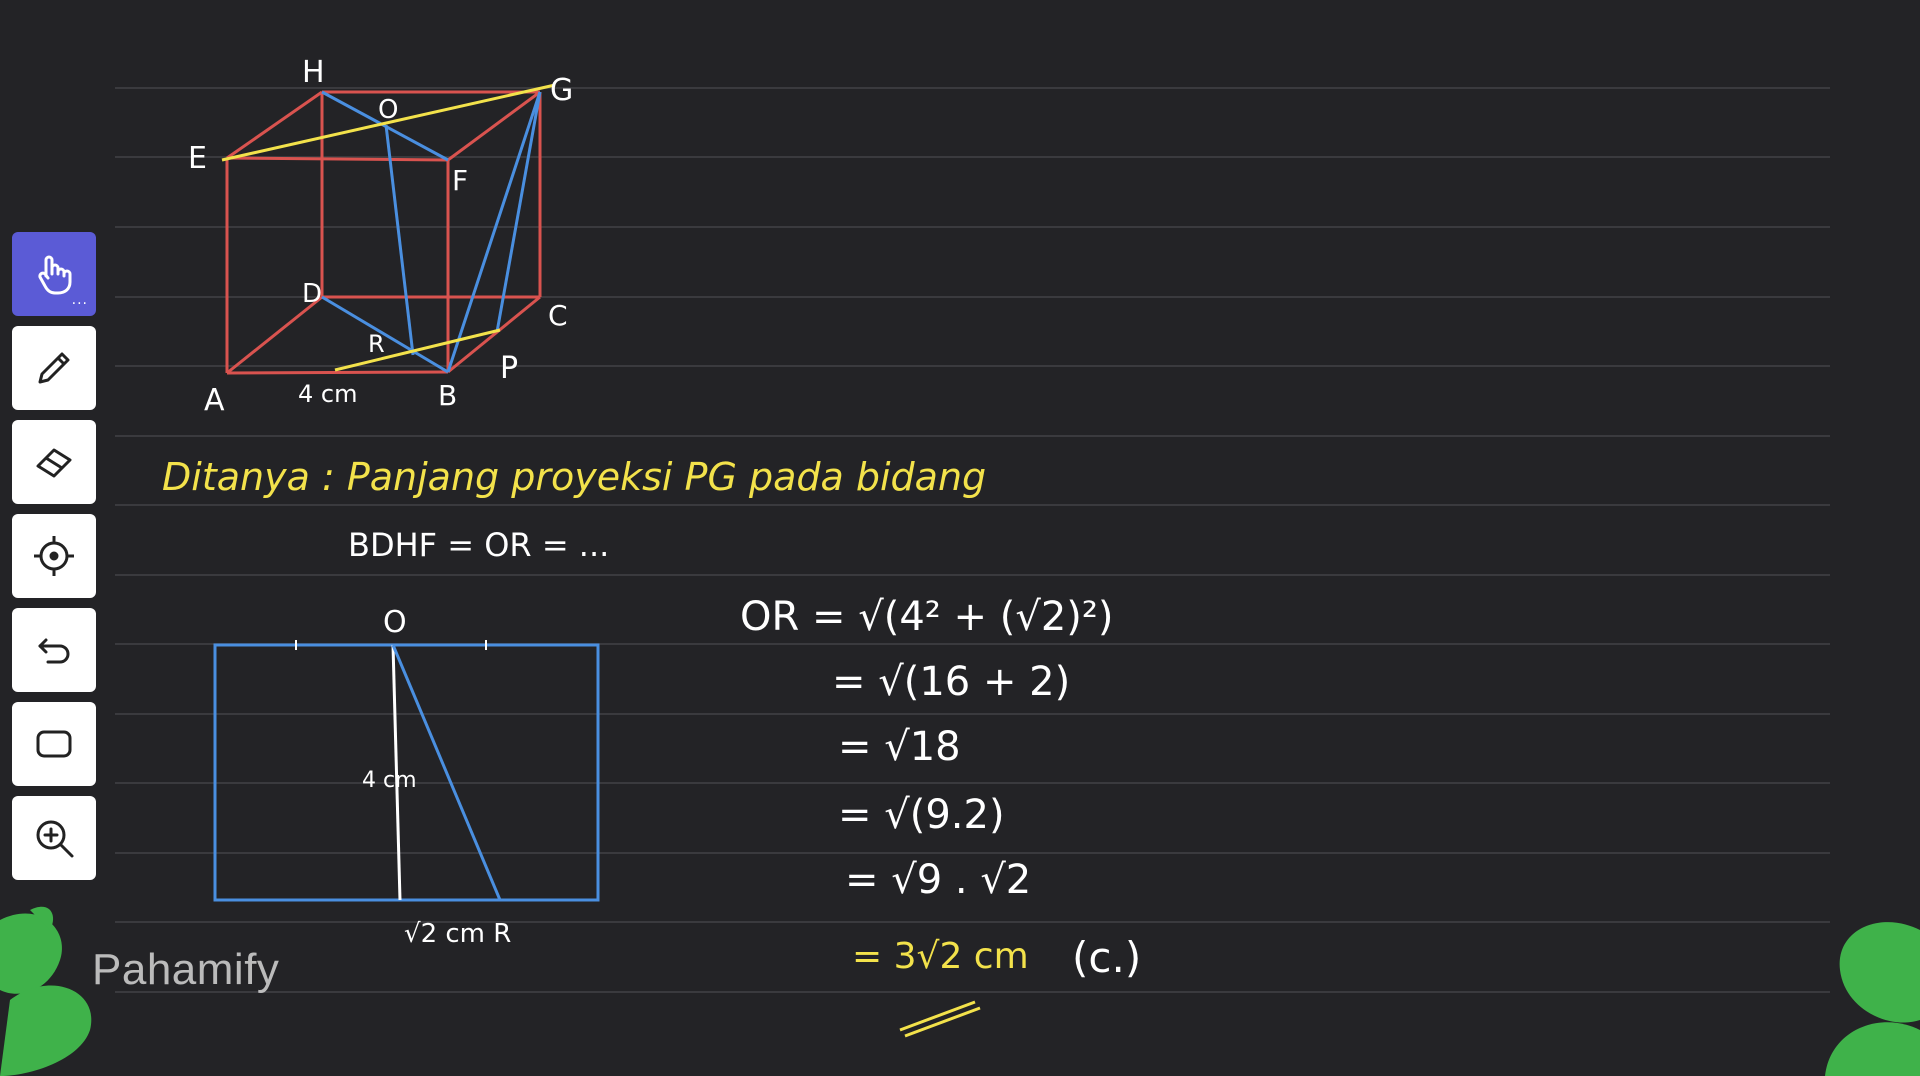 The height and width of the screenshot is (1076, 1920). I want to click on undo-icon, so click(54, 651).